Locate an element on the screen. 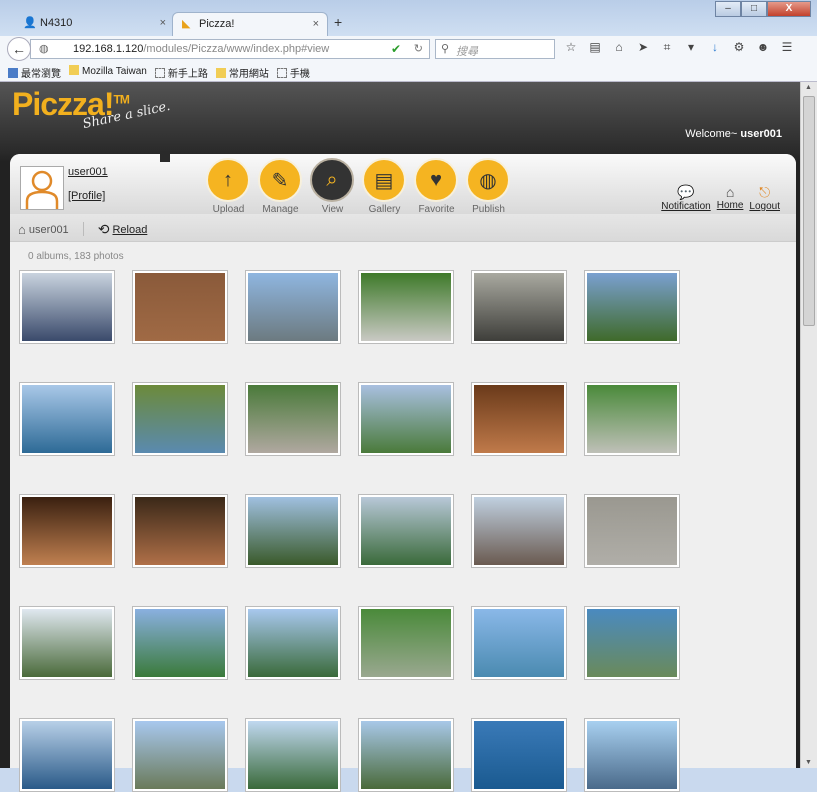  crop-icon: ⌗ is located at coordinates (667, 47).